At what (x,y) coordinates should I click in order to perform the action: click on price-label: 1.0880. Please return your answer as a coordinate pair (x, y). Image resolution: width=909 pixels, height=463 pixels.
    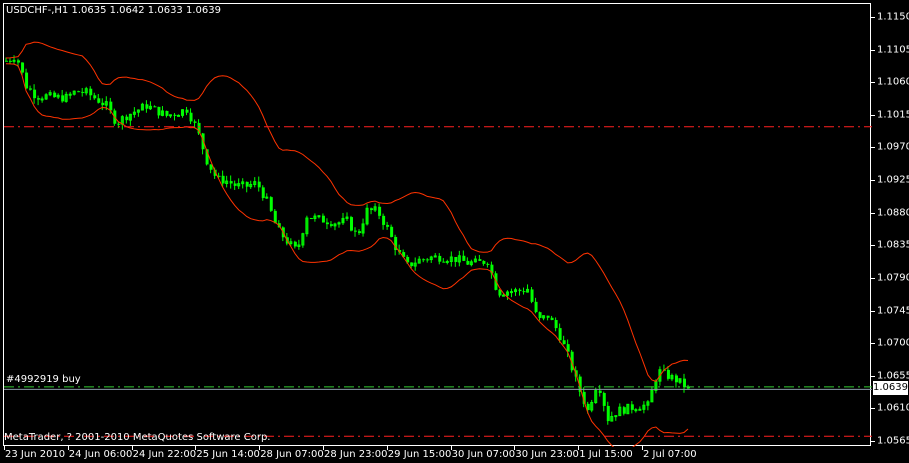
    Looking at the image, I should click on (893, 213).